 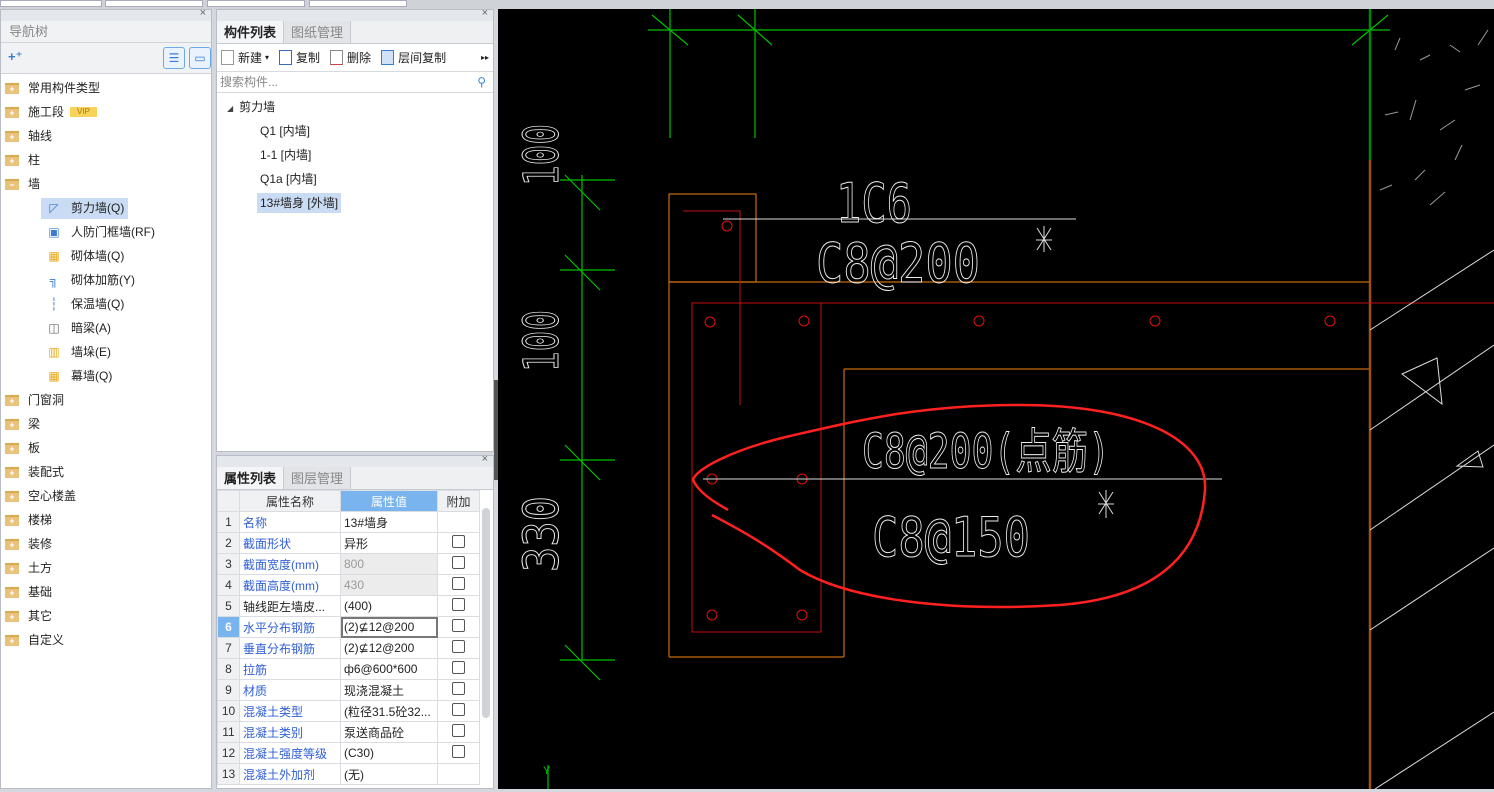 I want to click on tab-layer-management: 图层管理, so click(x=318, y=478).